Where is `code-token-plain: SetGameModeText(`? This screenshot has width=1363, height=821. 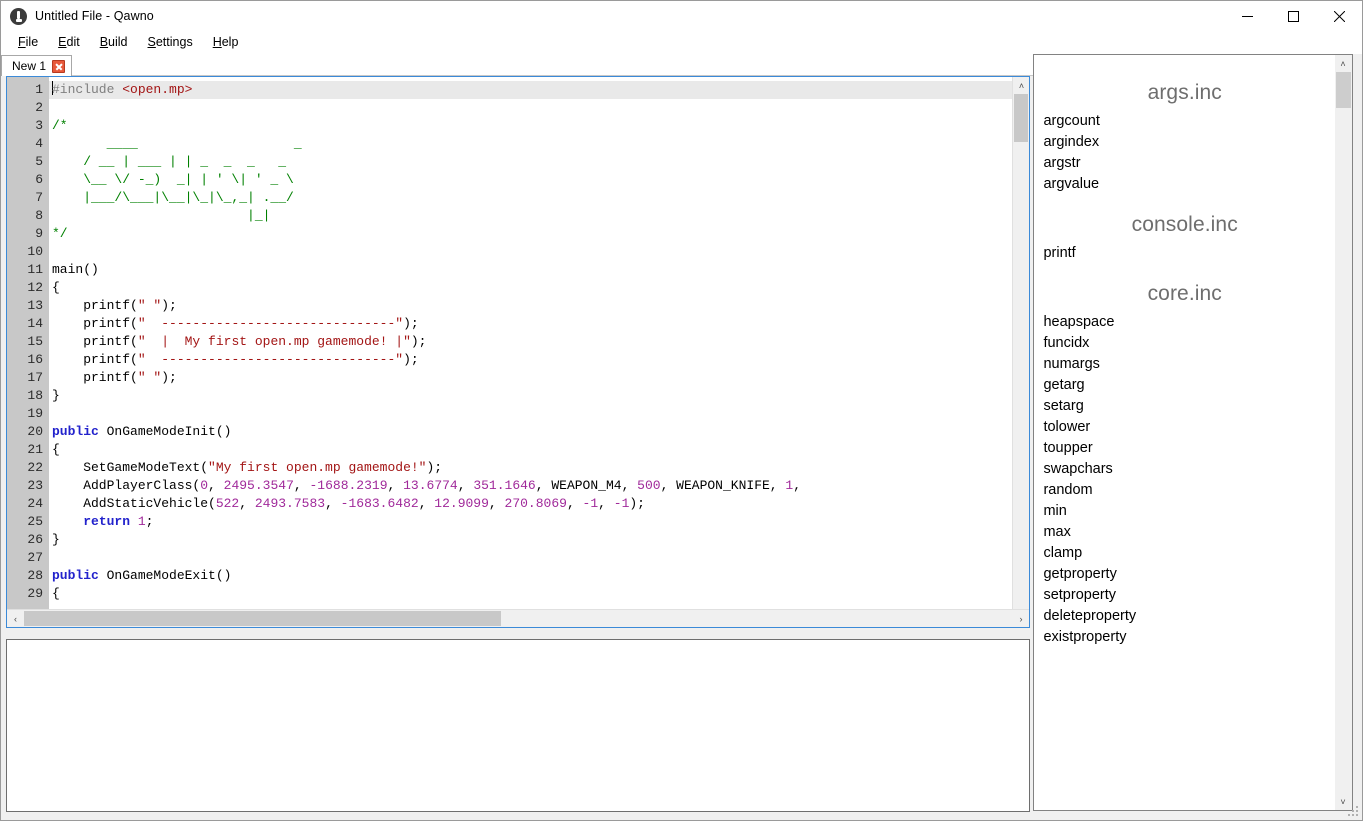
code-token-plain: SetGameModeText( is located at coordinates (130, 467).